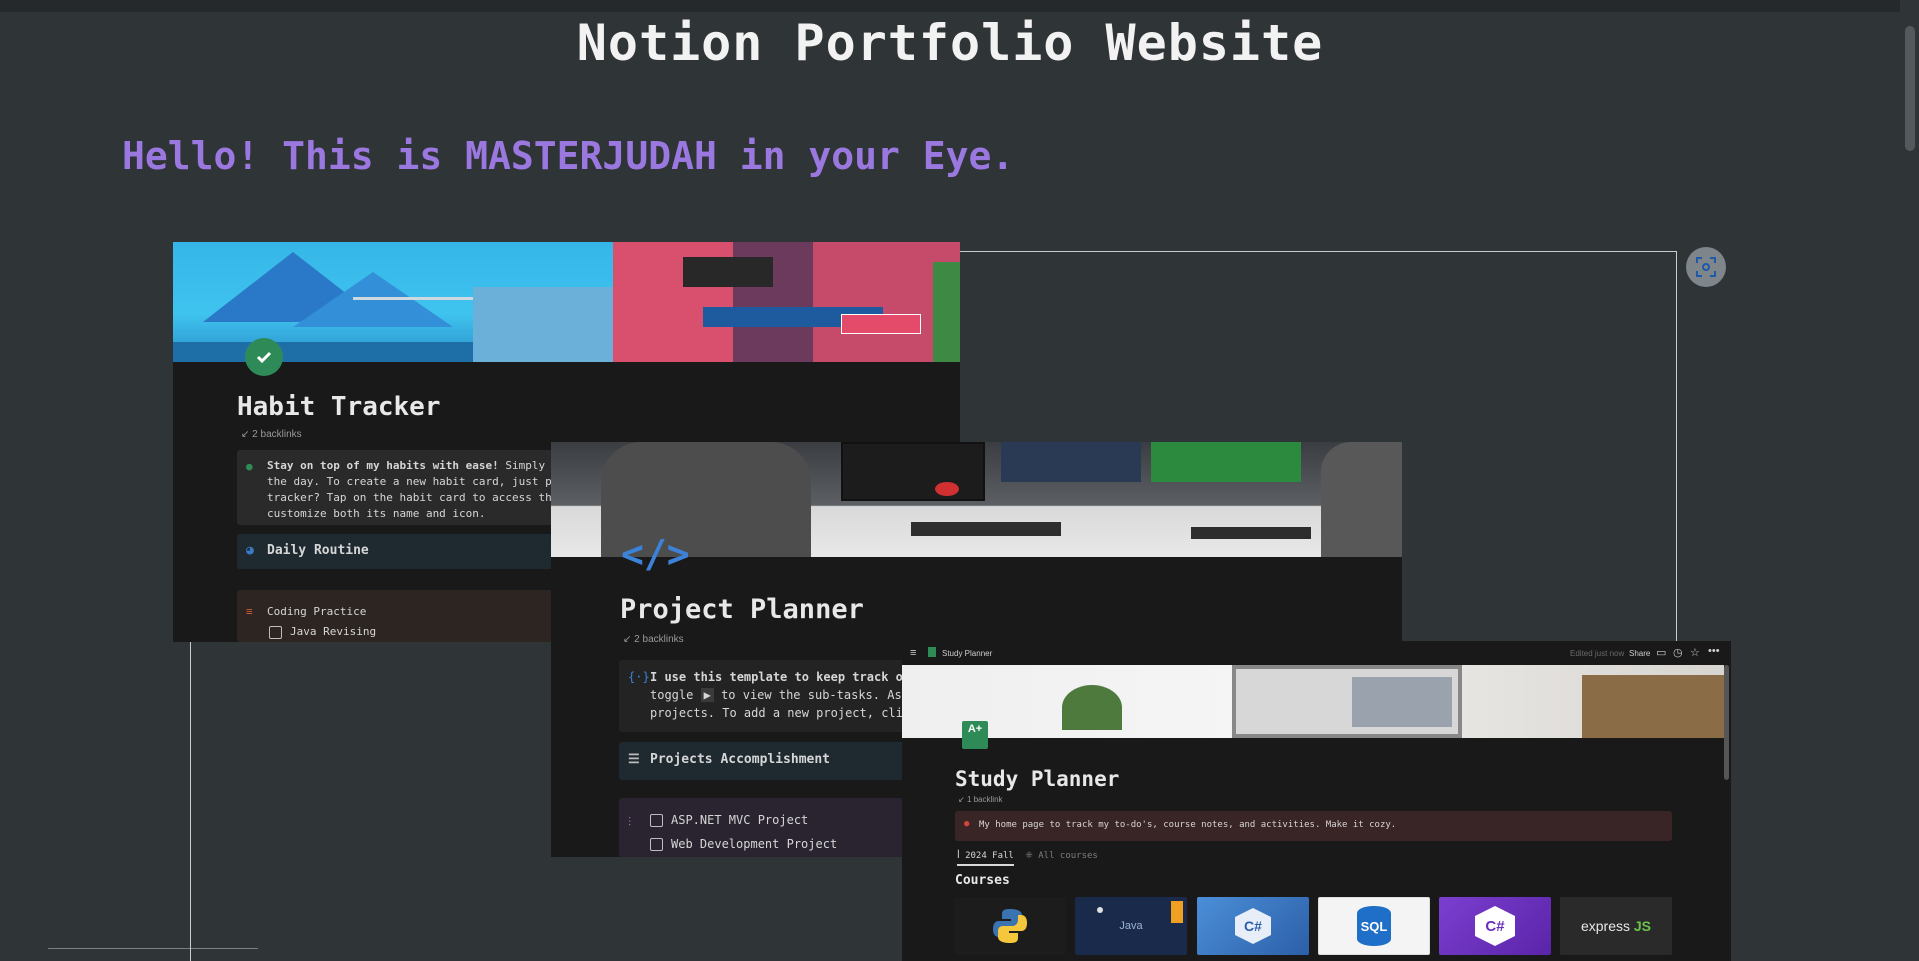  I want to click on scrollbar, so click(1910, 480).